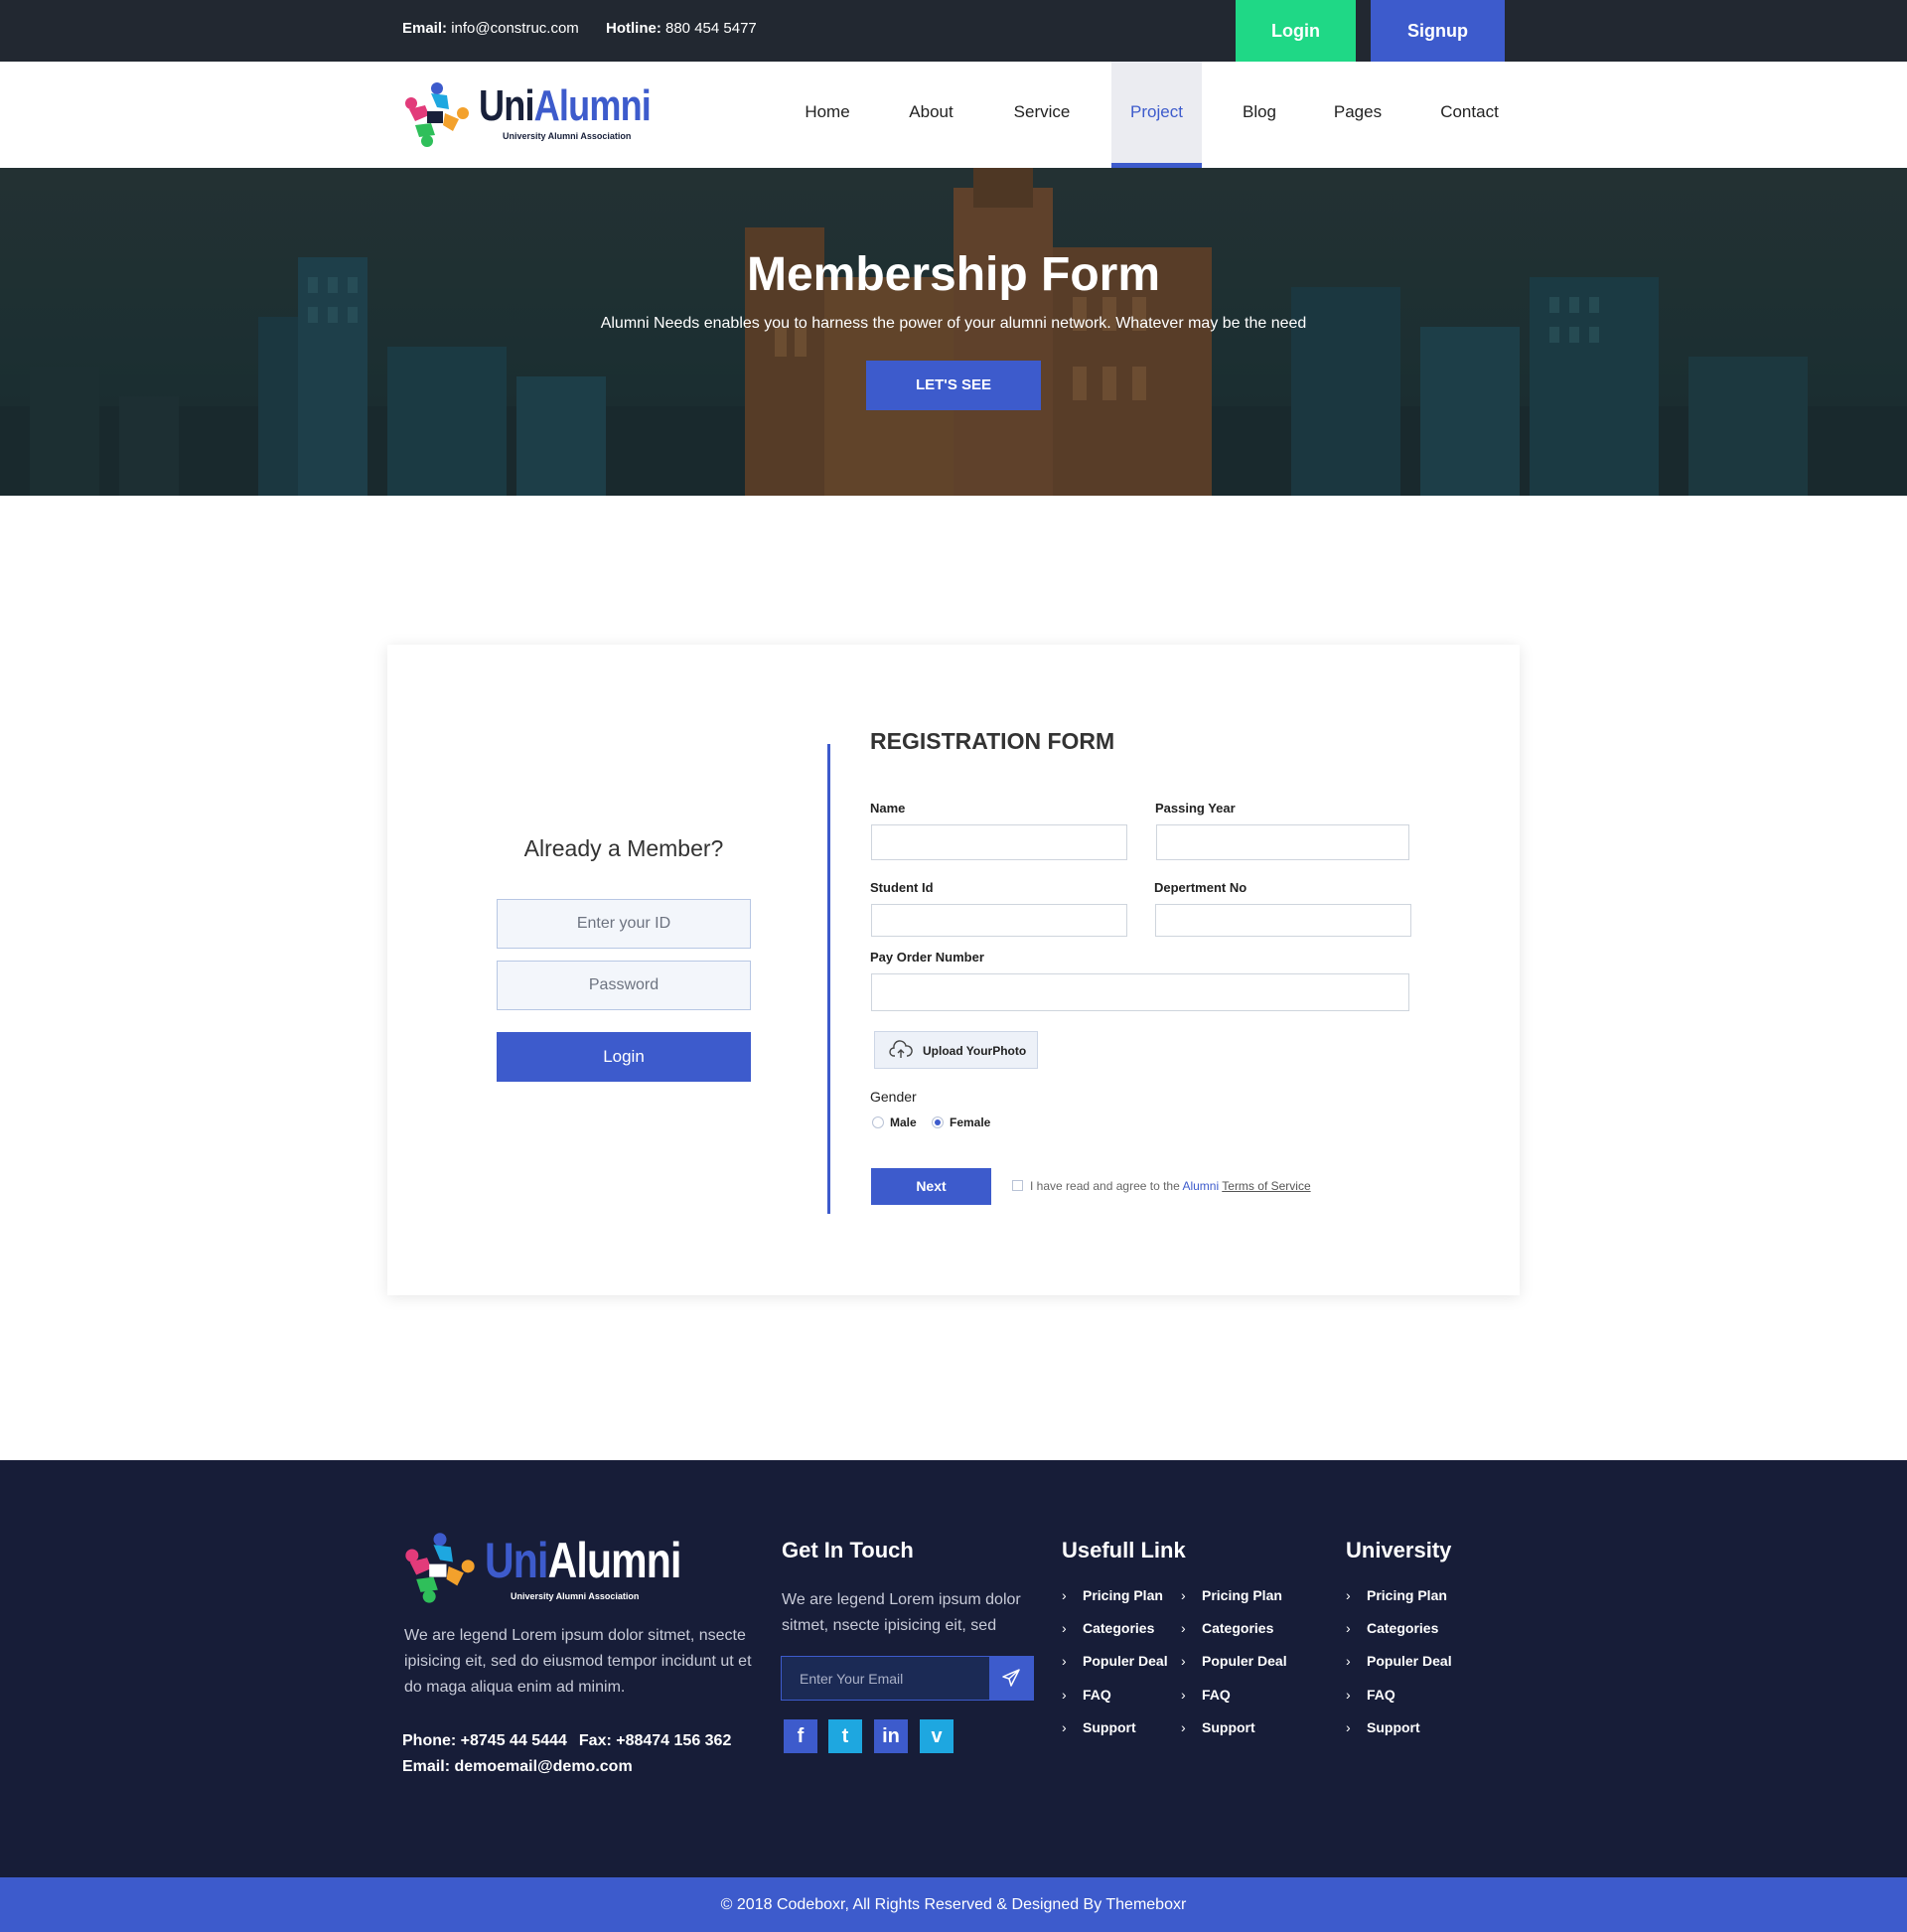  What do you see at coordinates (624, 985) in the screenshot?
I see `member-password-input` at bounding box center [624, 985].